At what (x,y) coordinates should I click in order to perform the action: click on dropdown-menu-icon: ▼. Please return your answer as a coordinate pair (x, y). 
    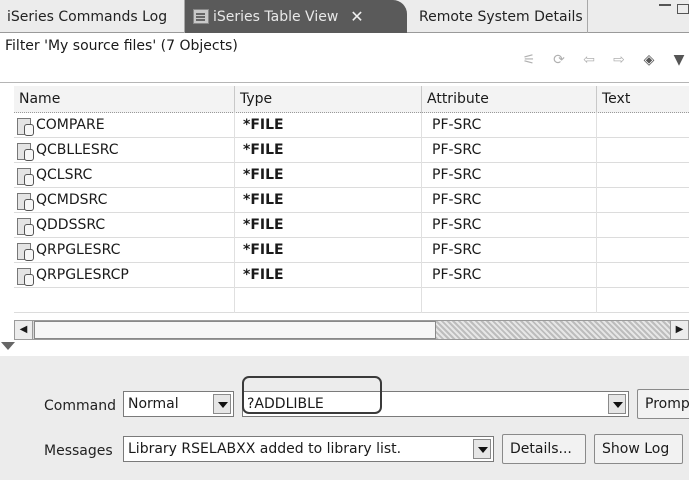
    Looking at the image, I should click on (679, 60).